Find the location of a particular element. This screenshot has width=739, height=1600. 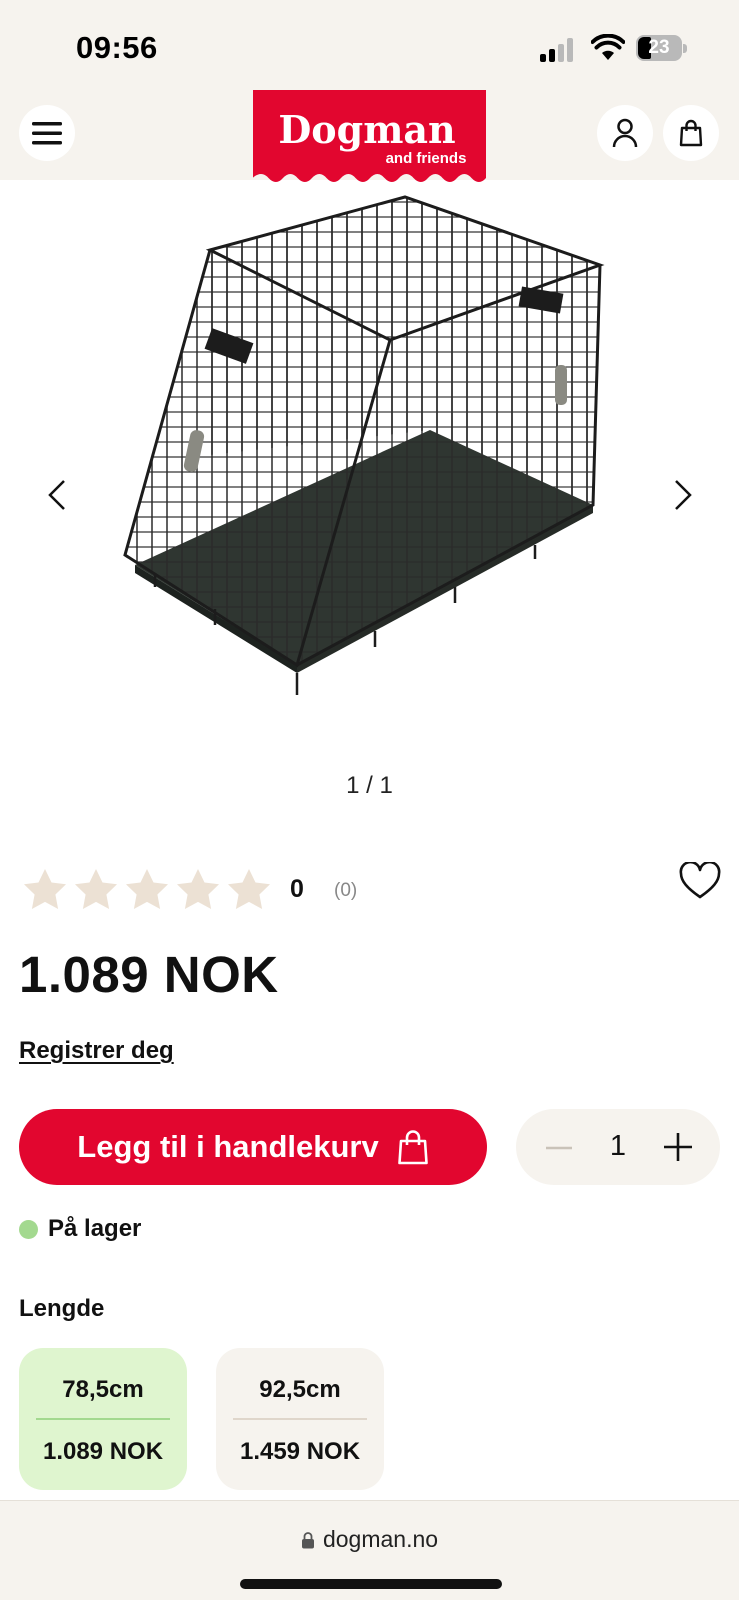

menu-button is located at coordinates (47, 133).